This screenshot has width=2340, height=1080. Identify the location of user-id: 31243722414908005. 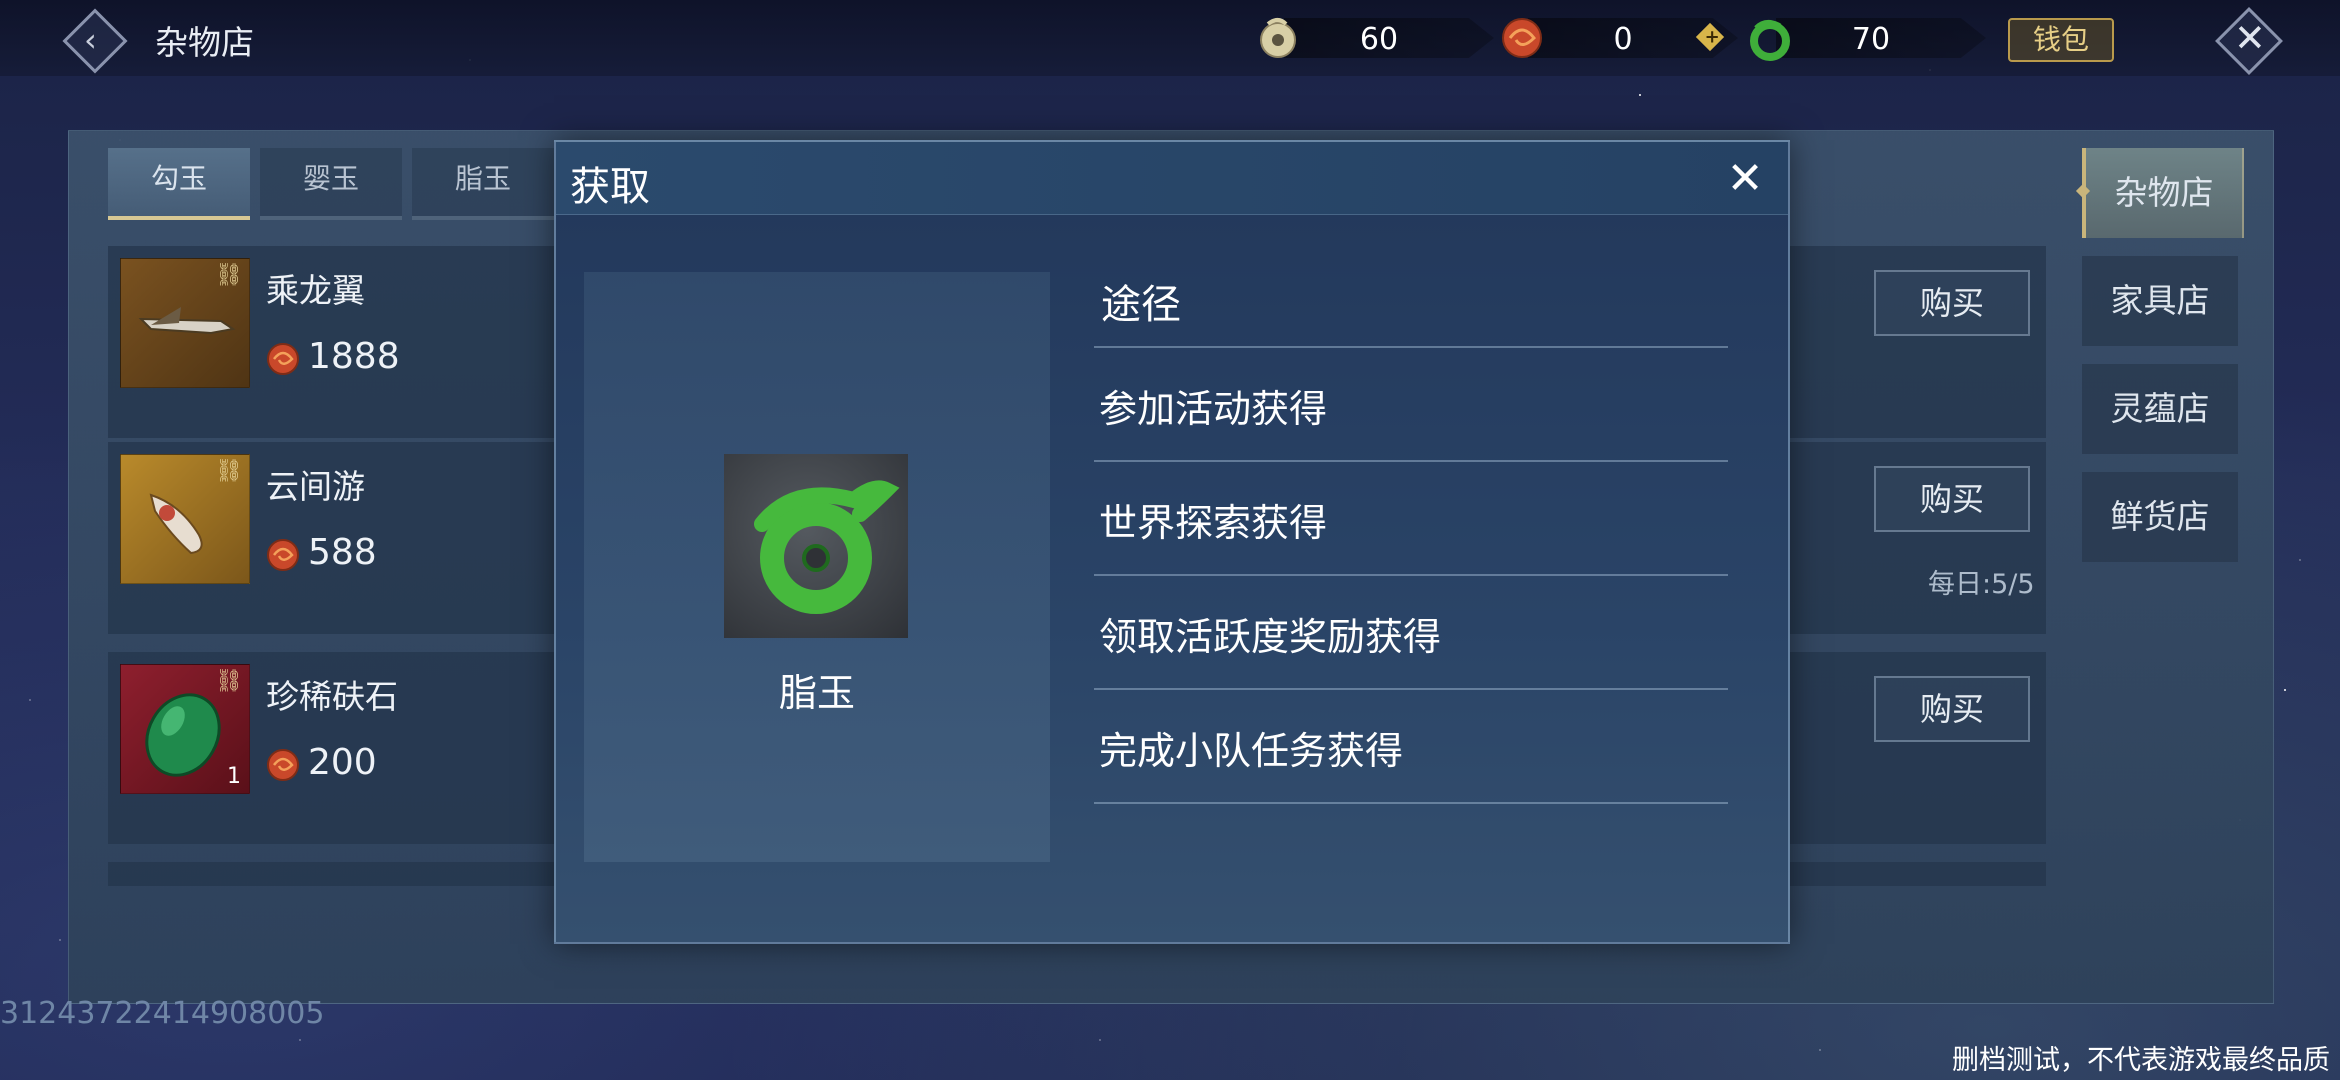
(162, 1013).